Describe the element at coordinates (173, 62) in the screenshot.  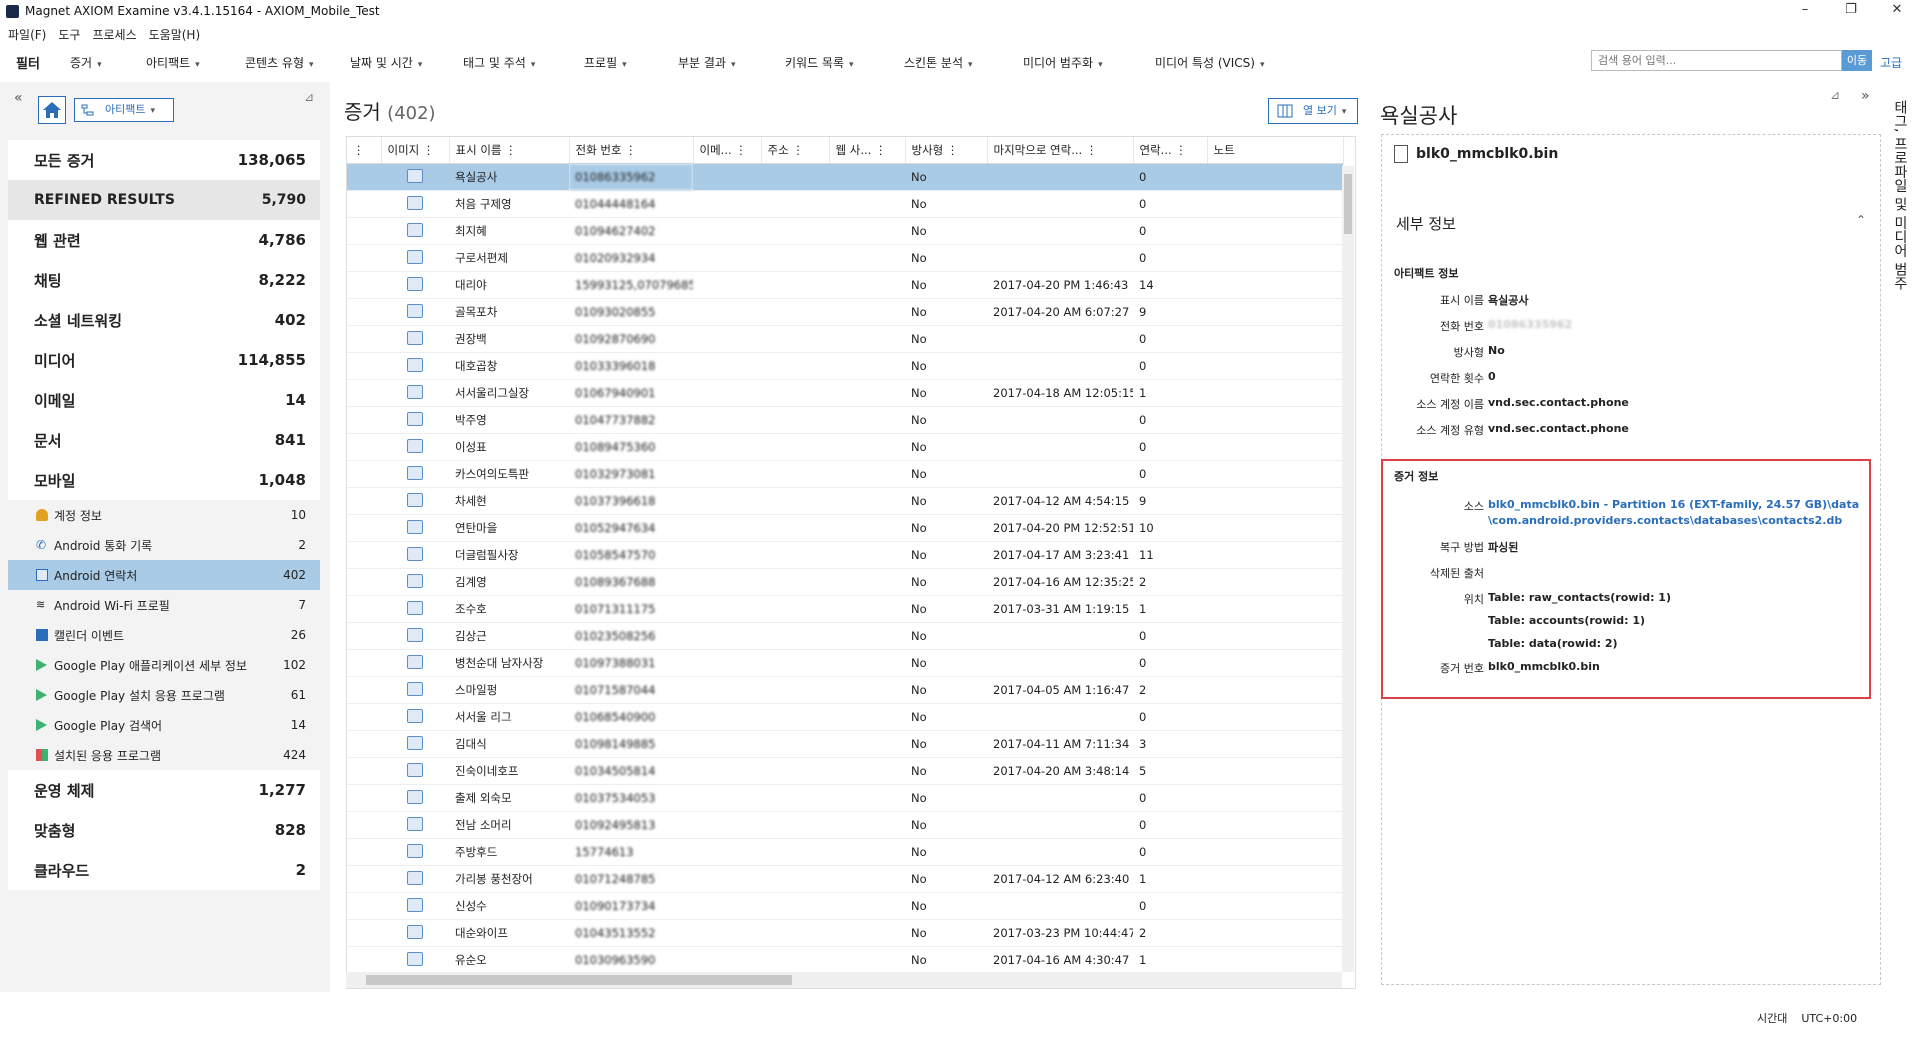
I see `filter-artifacts: 아티팩트 ▾` at that location.